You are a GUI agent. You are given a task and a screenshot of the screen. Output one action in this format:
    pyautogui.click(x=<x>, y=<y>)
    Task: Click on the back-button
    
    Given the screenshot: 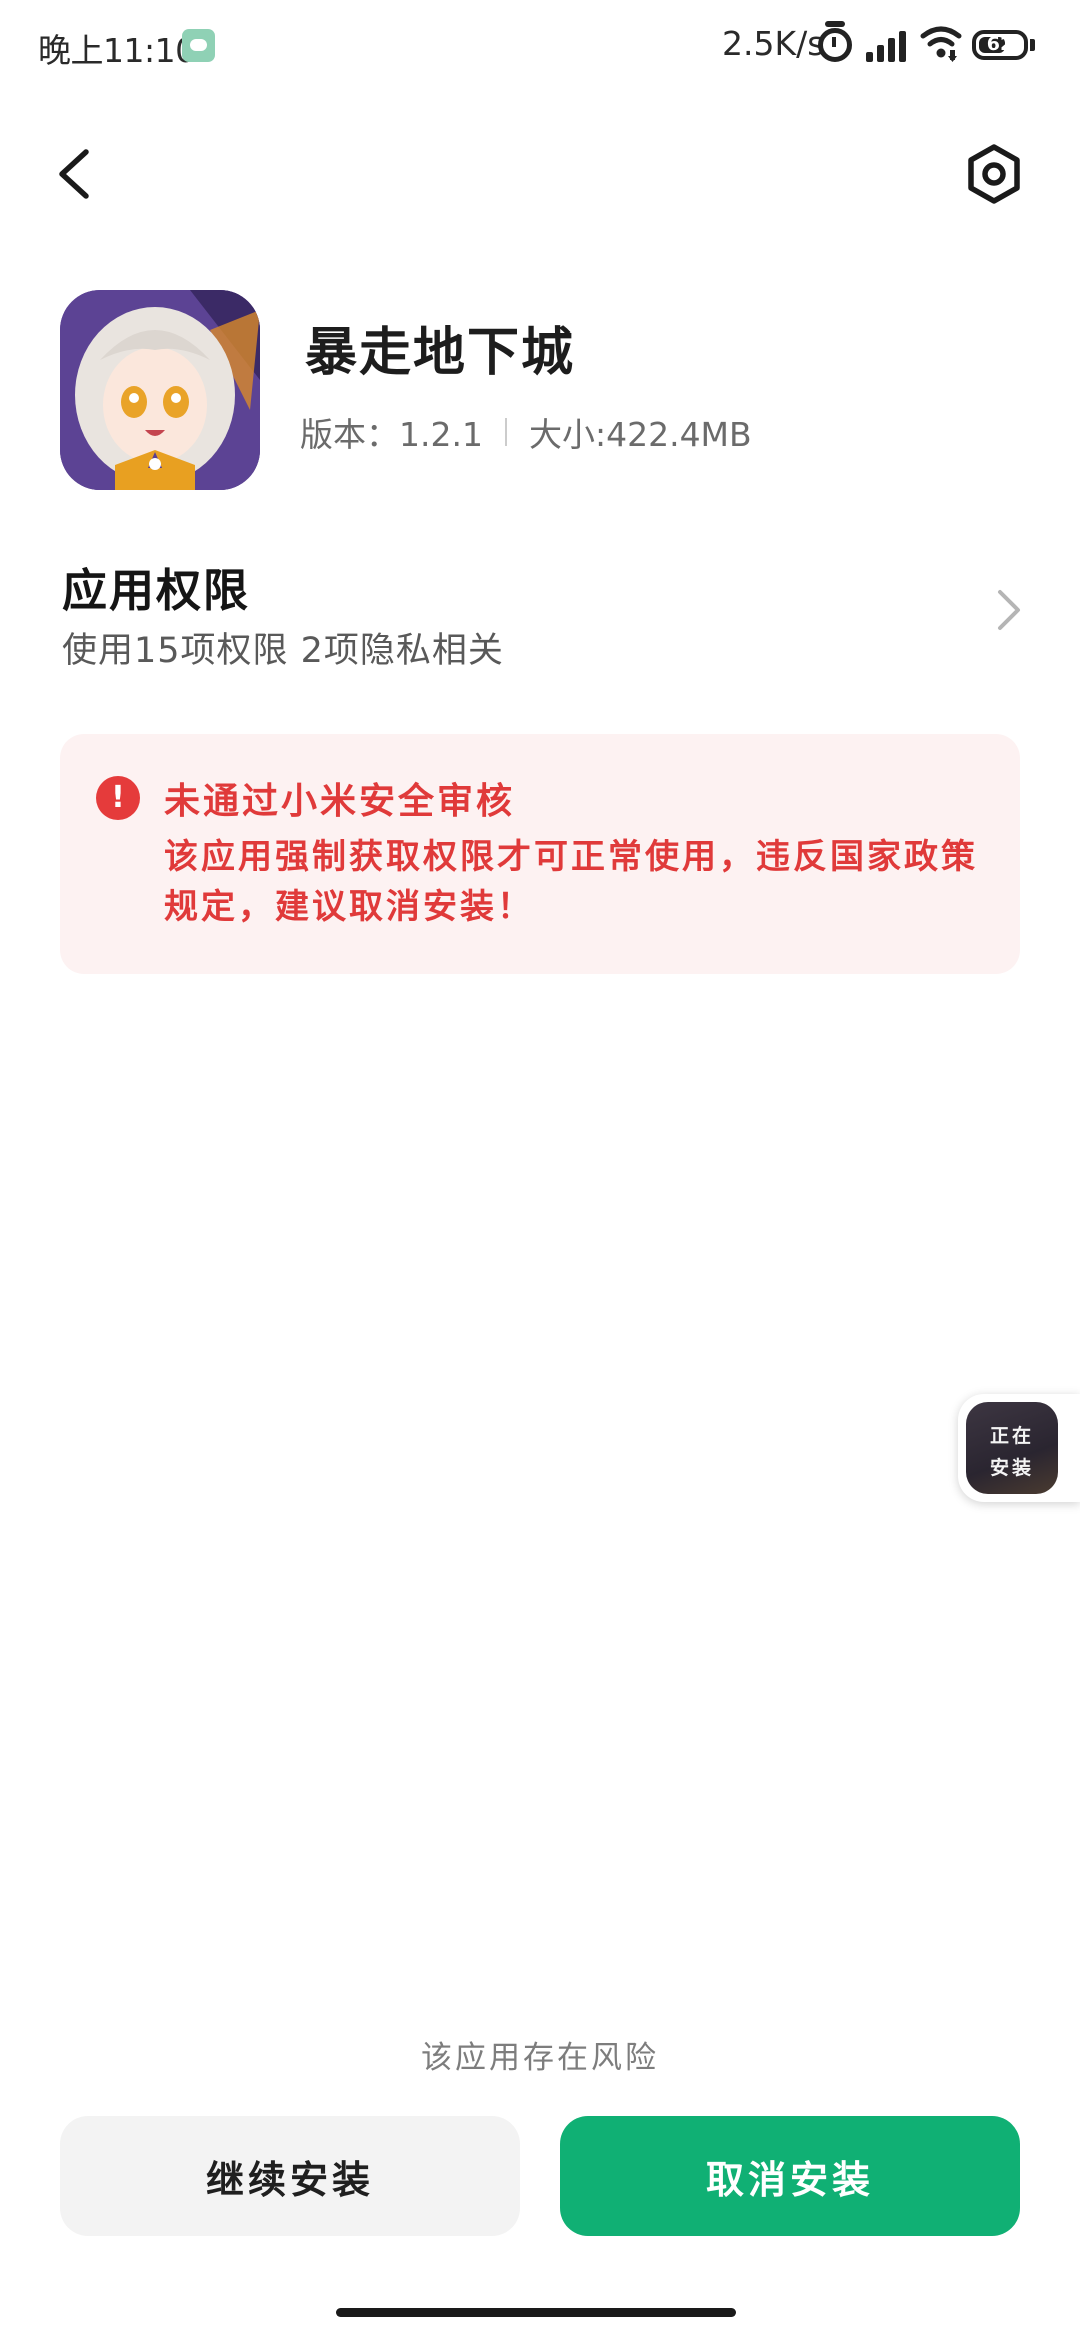 What is the action you would take?
    pyautogui.click(x=78, y=174)
    